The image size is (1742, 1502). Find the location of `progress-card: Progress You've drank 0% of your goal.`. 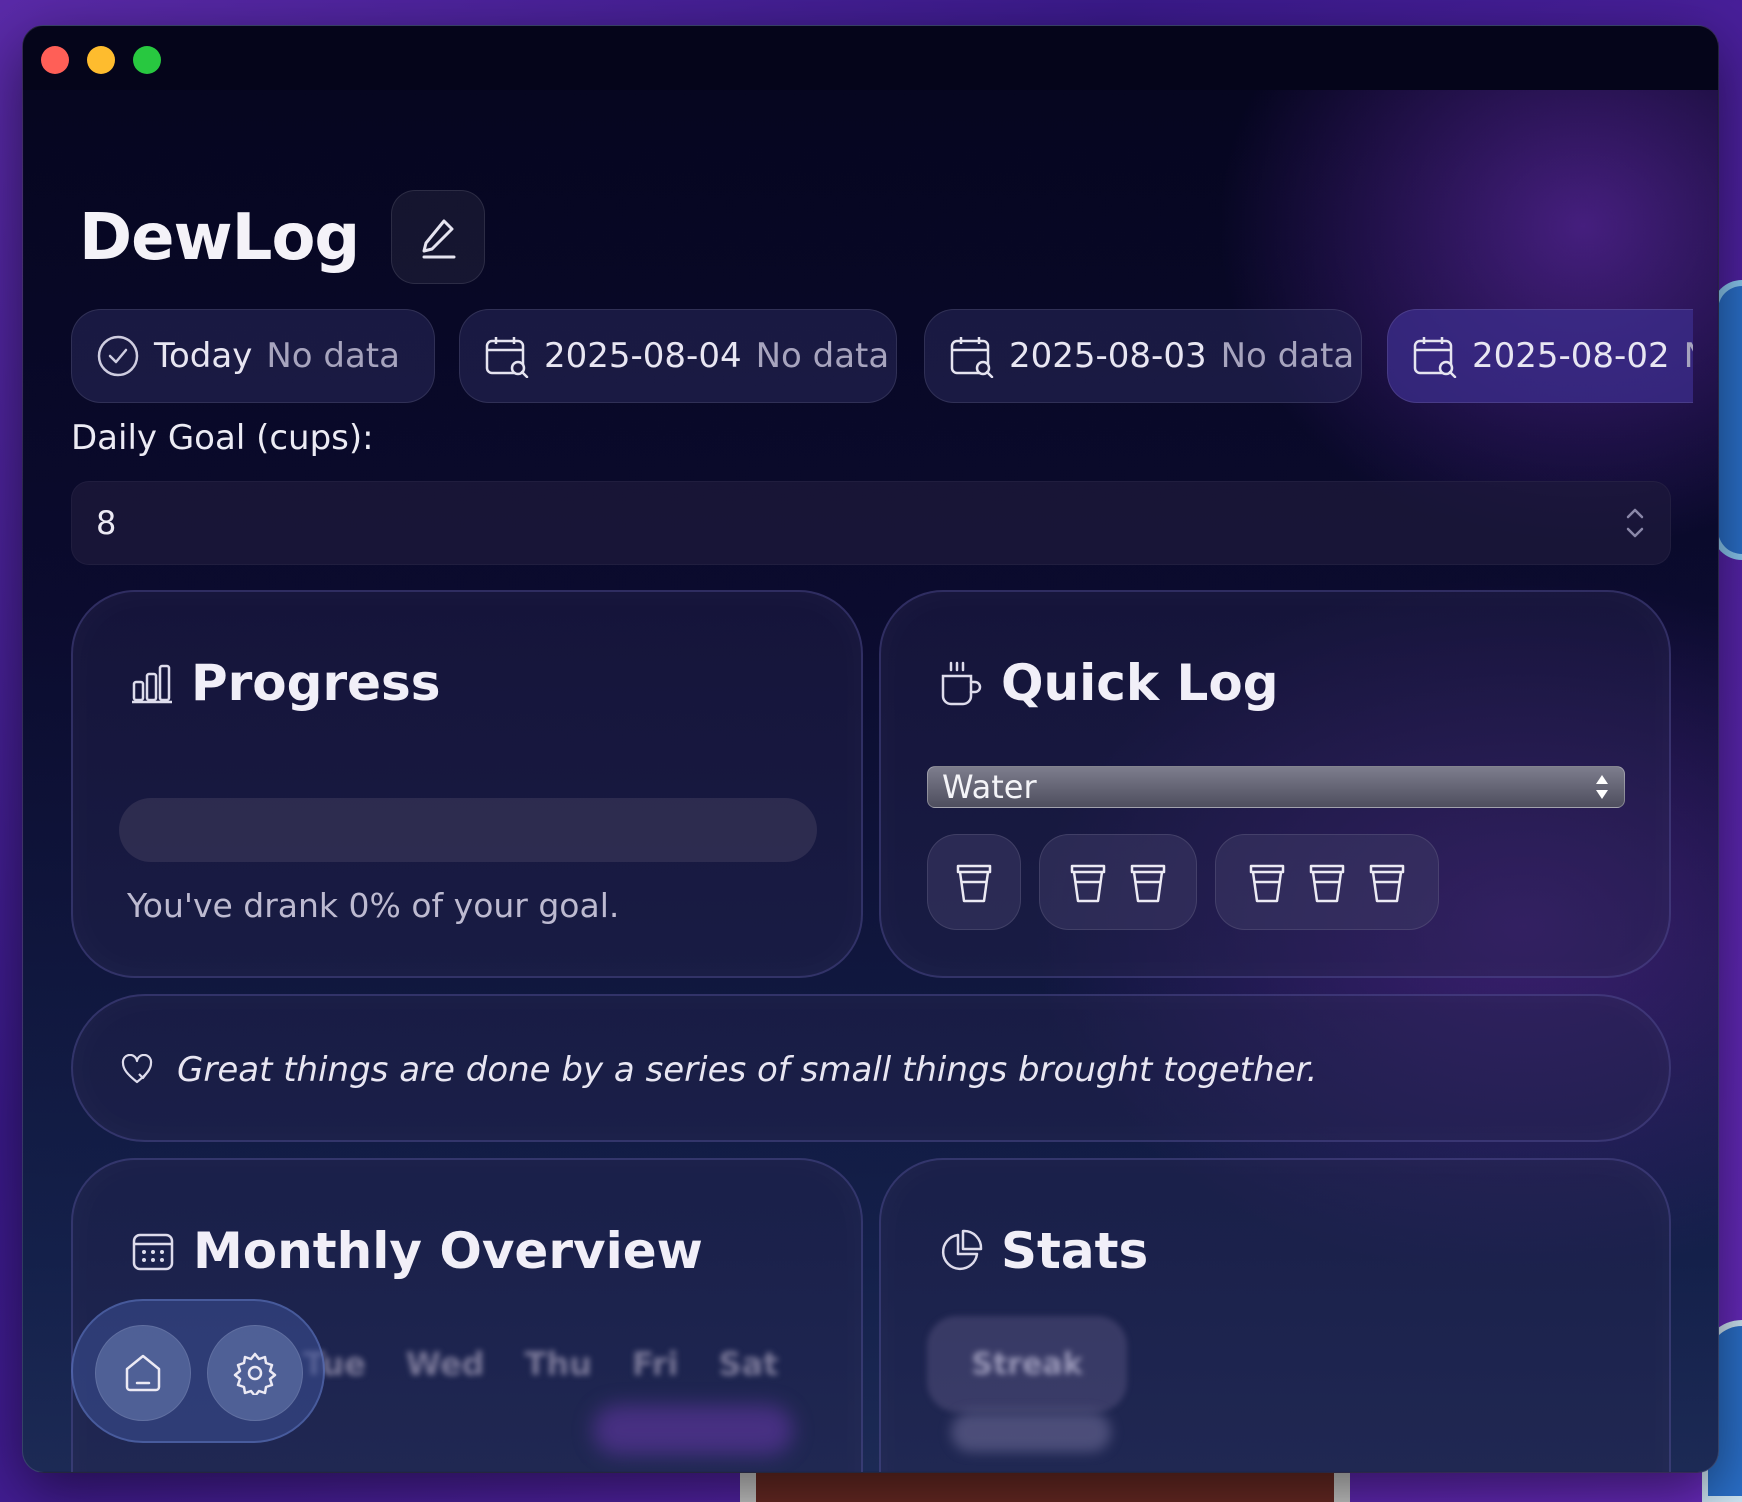

progress-card: Progress You've drank 0% of your goal. is located at coordinates (467, 784).